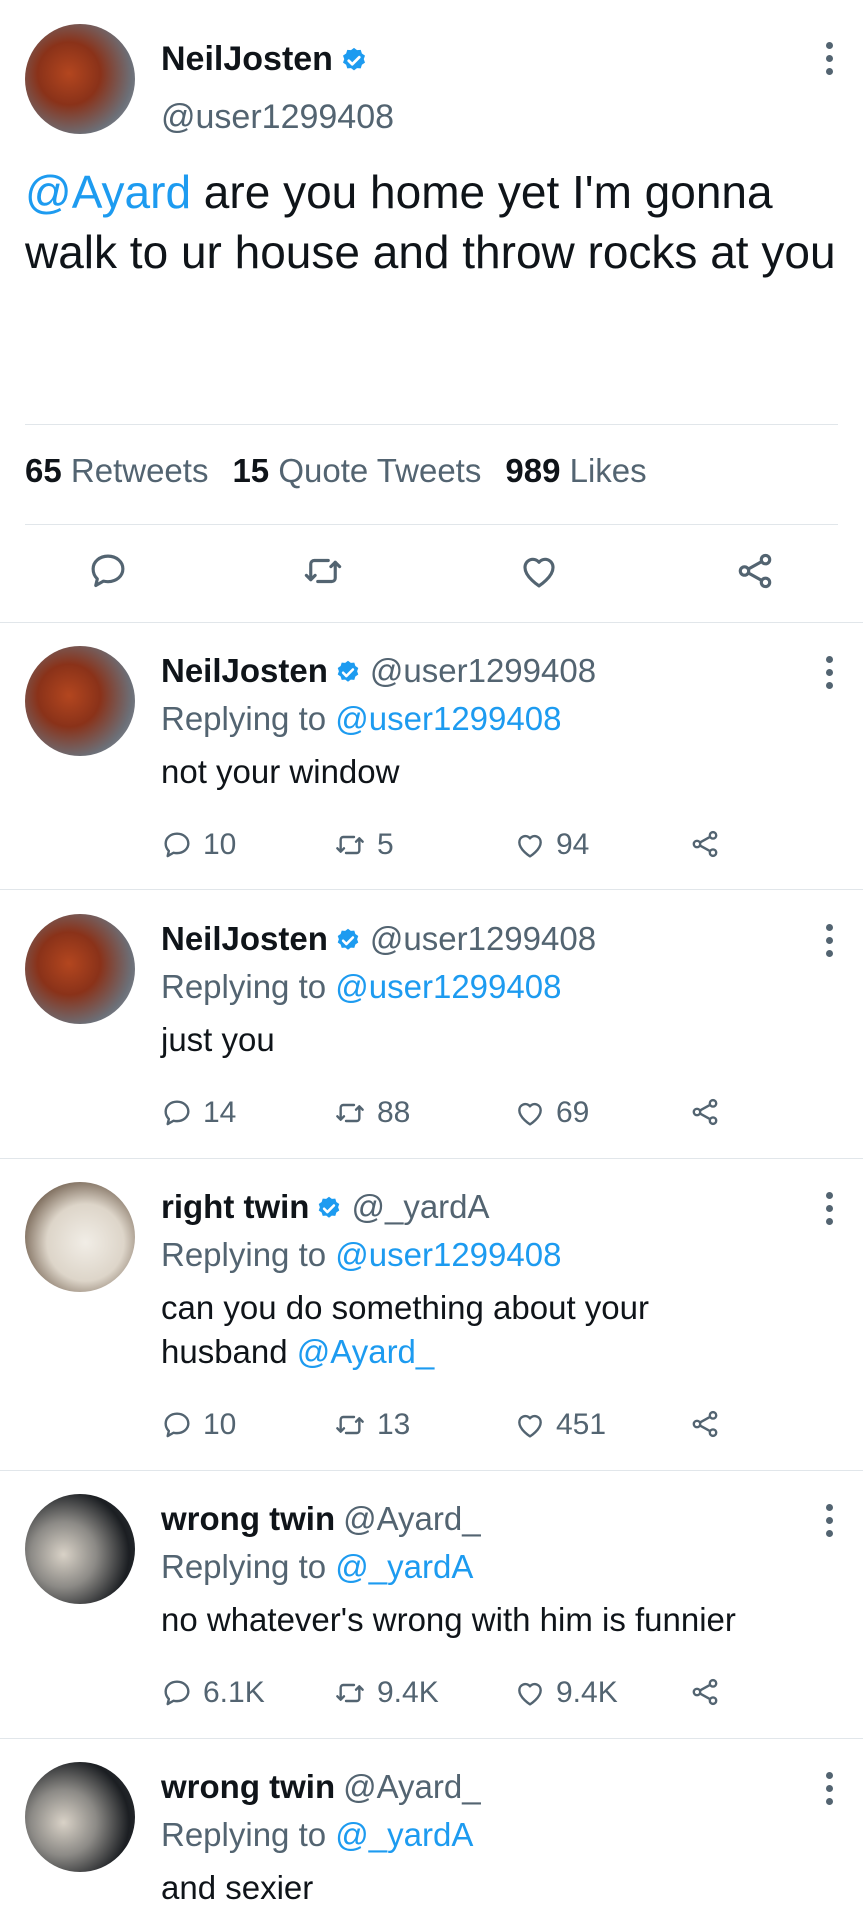 The image size is (863, 1920). I want to click on likes-count: 989, so click(533, 470).